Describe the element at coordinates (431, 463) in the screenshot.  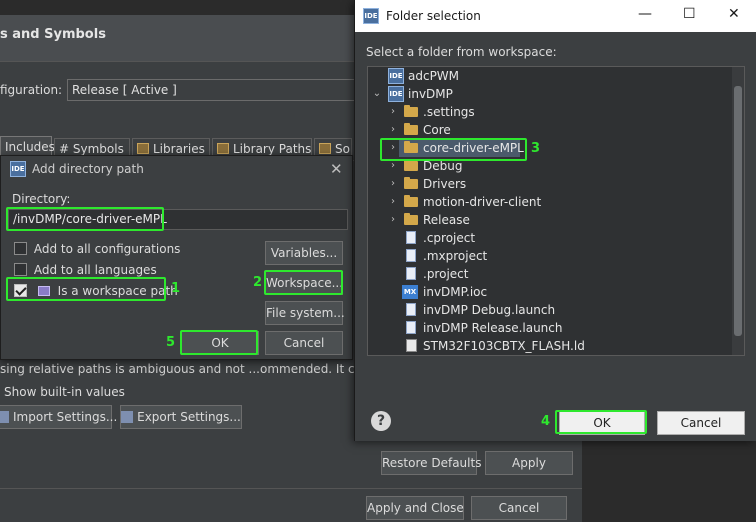
I see `restore-defaults-button: Restore Defaults` at that location.